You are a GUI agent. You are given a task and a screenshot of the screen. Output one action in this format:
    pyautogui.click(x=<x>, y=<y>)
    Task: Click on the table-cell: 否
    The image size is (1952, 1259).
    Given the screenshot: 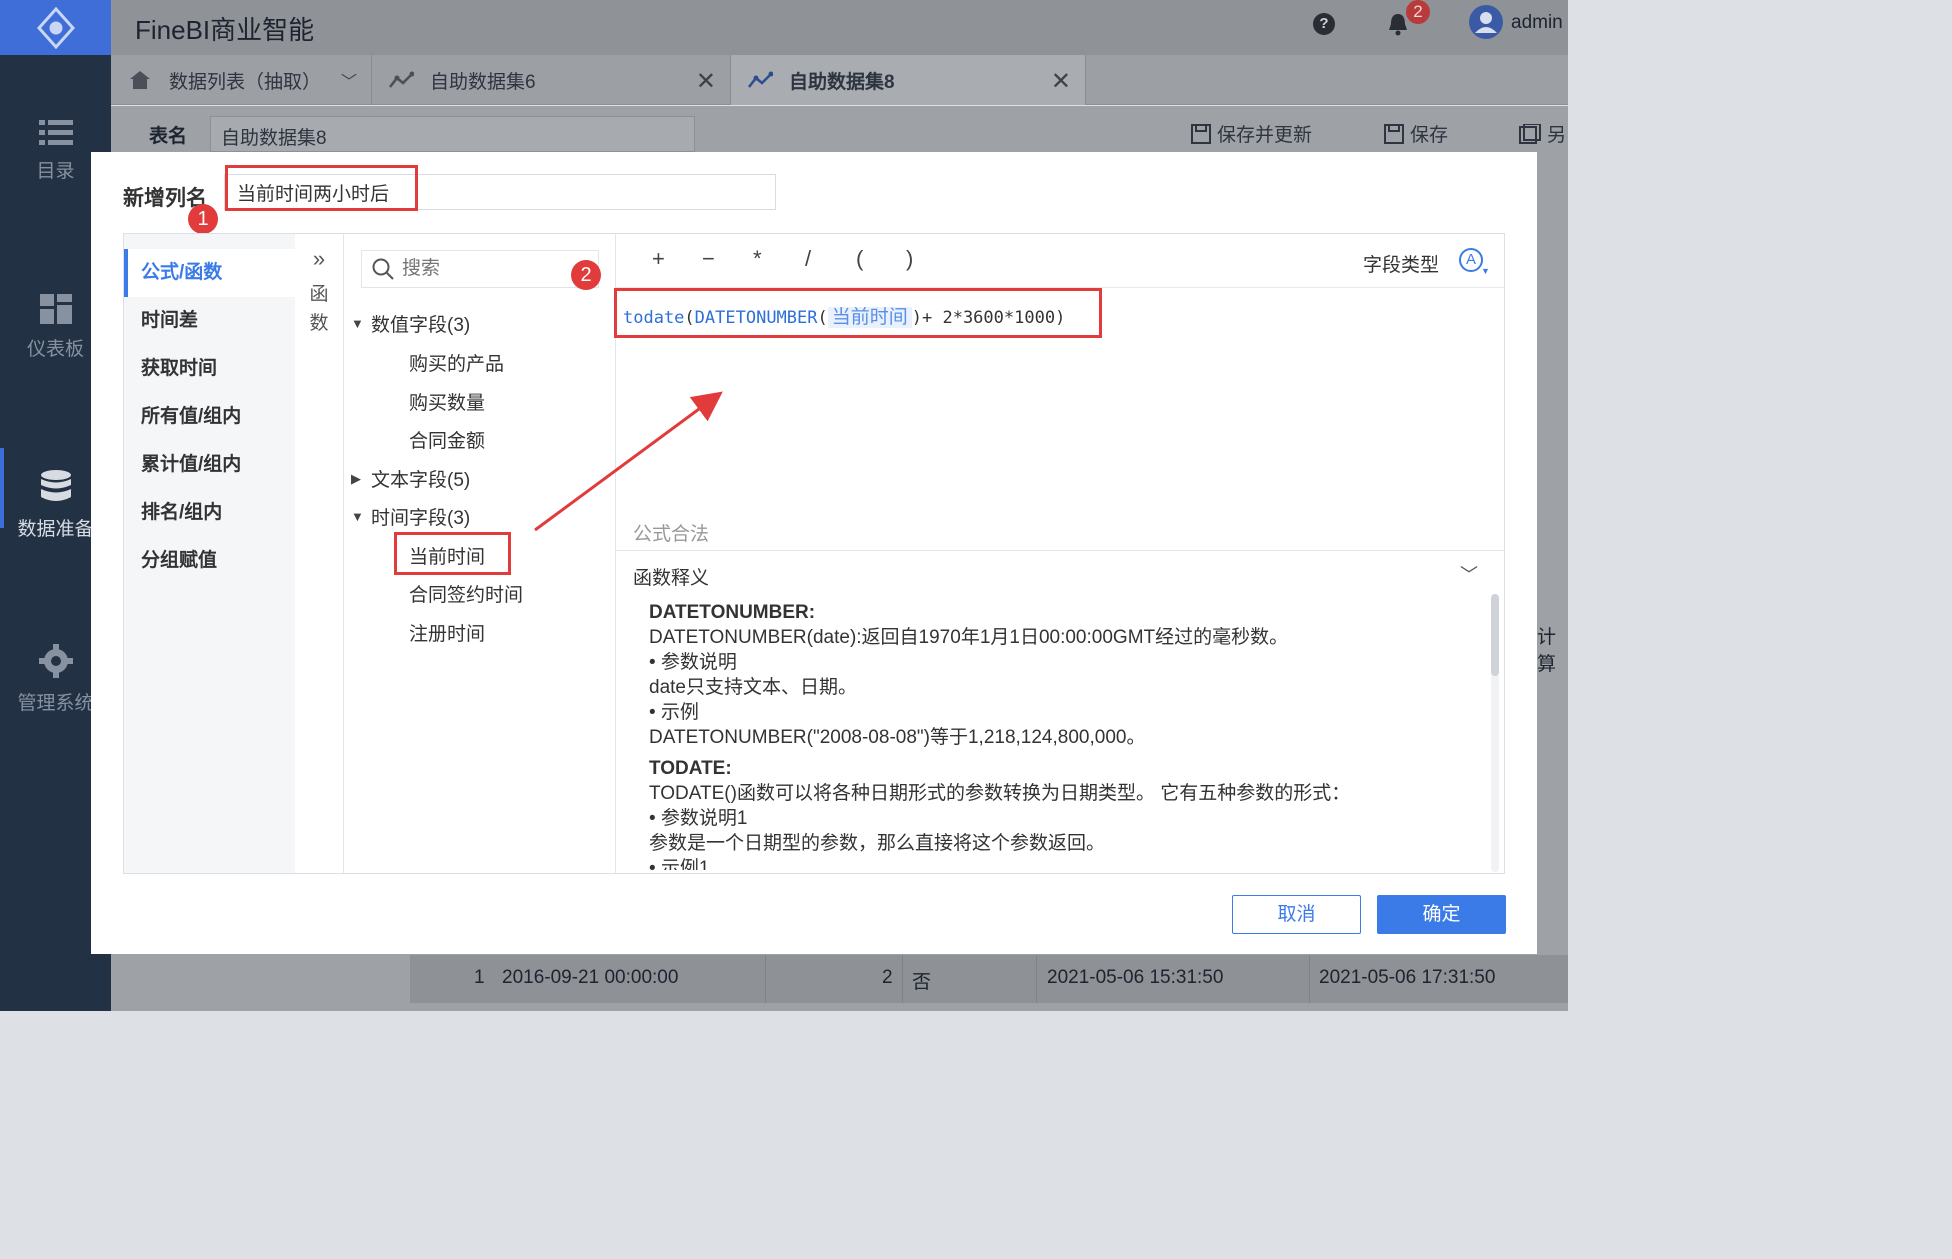 What is the action you would take?
    pyautogui.click(x=922, y=982)
    